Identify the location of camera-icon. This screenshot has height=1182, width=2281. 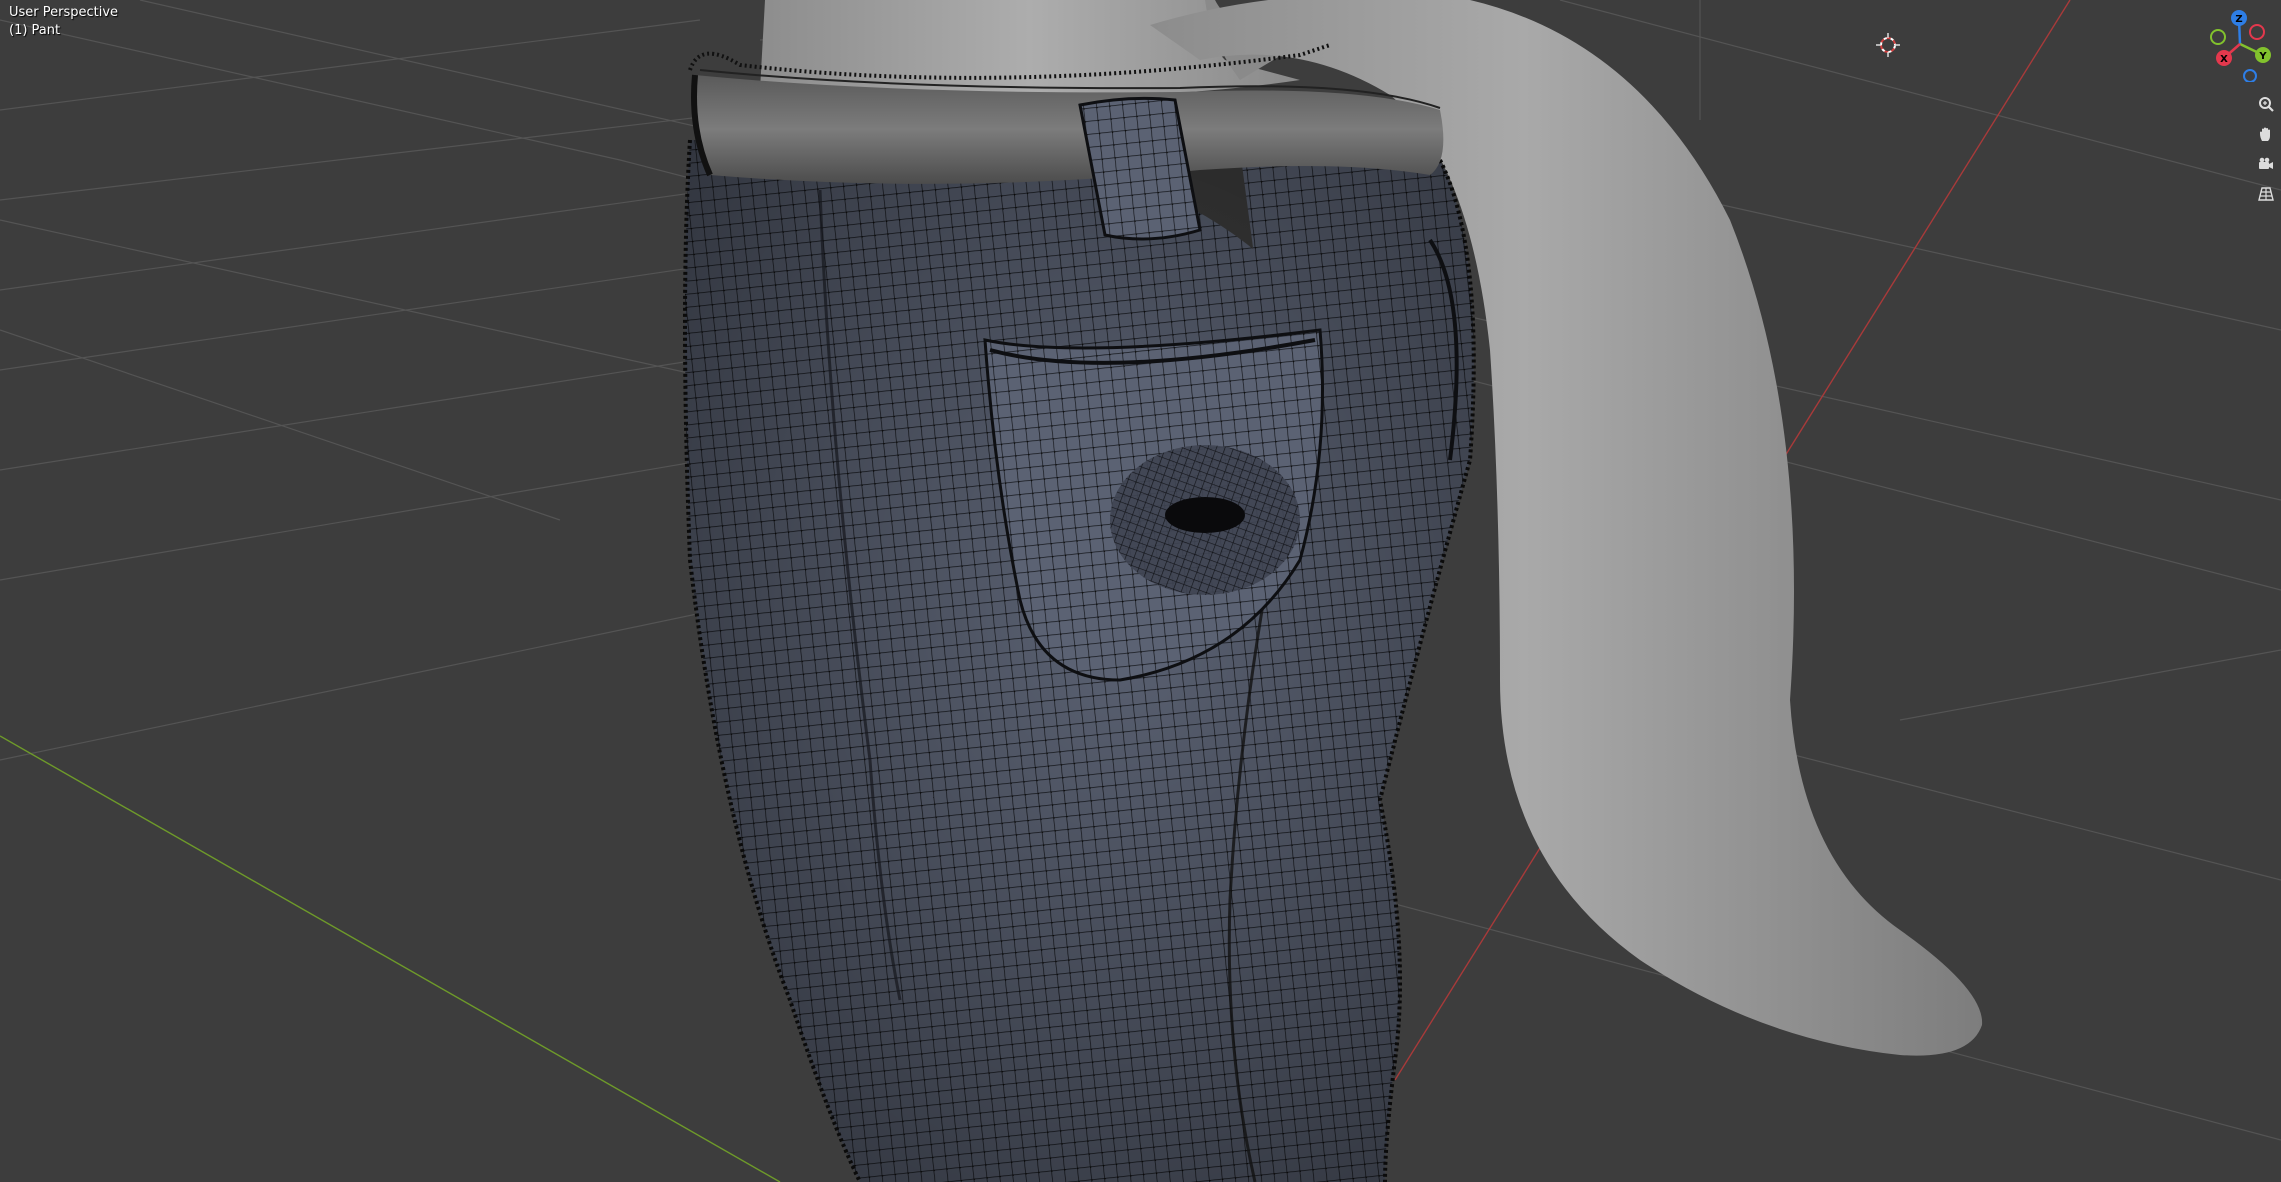
(2266, 163).